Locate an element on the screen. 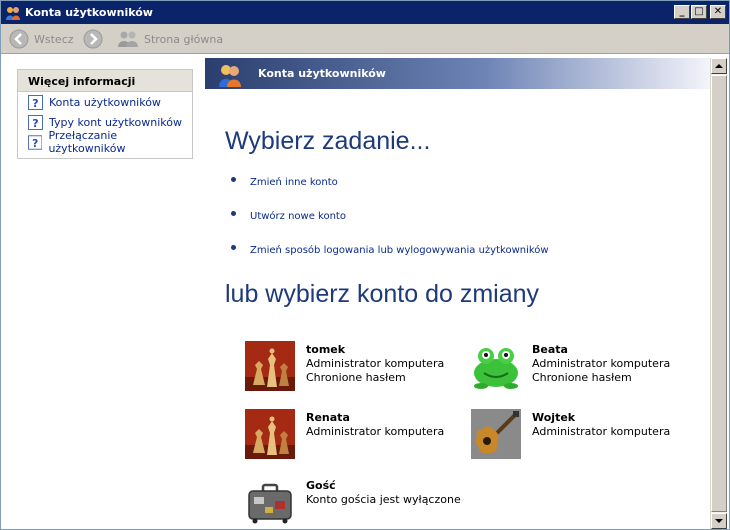 This screenshot has height=530, width=730. task-change-account: Zmień inne konto is located at coordinates (284, 182).